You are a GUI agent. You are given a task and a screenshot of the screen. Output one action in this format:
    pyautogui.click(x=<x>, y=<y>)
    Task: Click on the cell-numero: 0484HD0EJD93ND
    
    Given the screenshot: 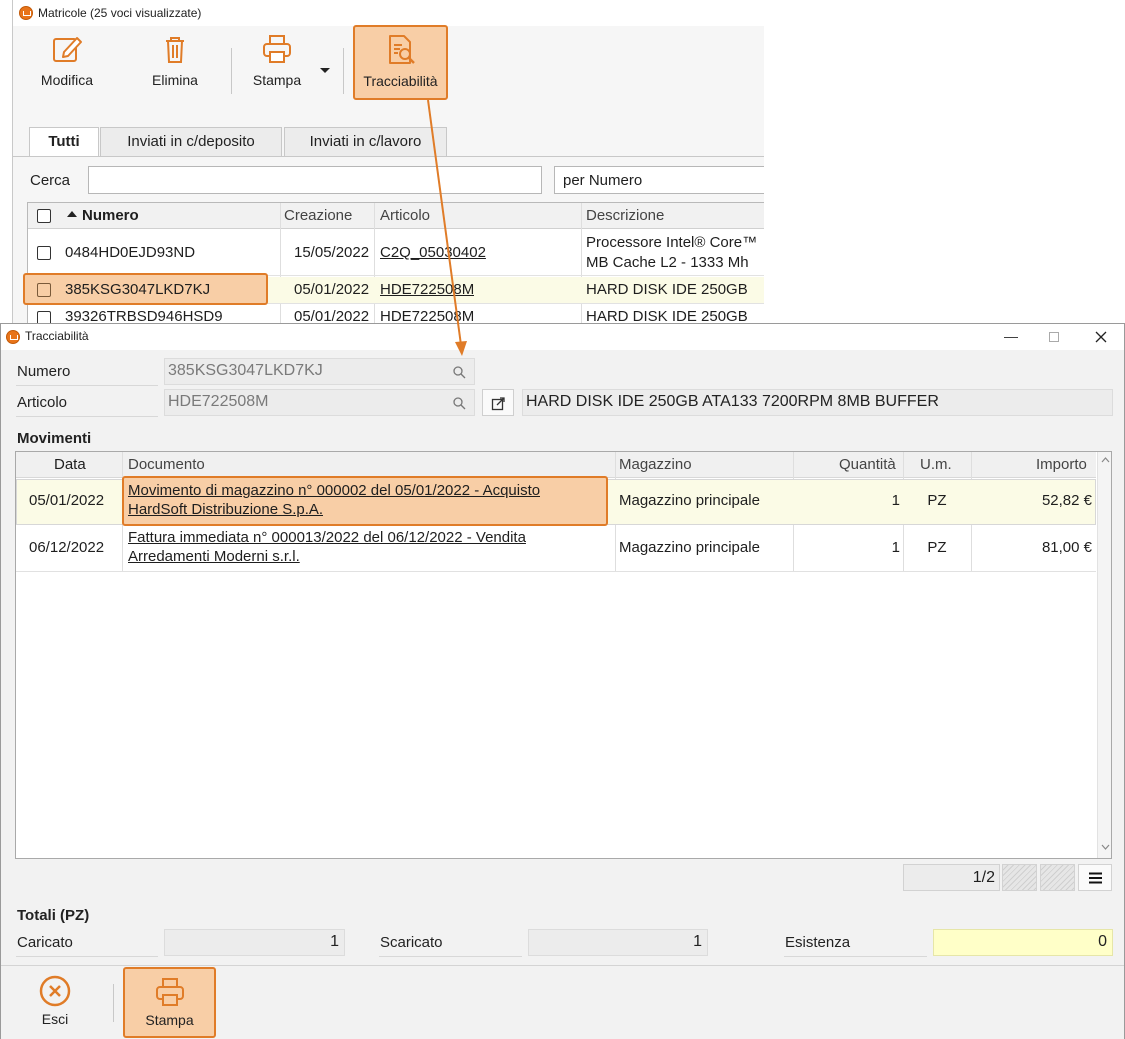 What is the action you would take?
    pyautogui.click(x=130, y=252)
    